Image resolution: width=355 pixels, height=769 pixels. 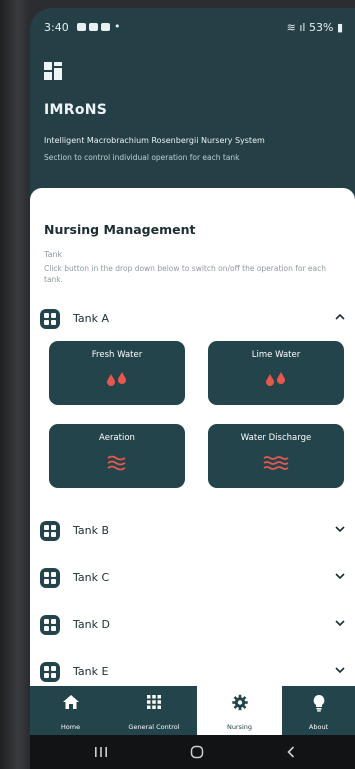 I want to click on lightbulb-icon, so click(x=318, y=703).